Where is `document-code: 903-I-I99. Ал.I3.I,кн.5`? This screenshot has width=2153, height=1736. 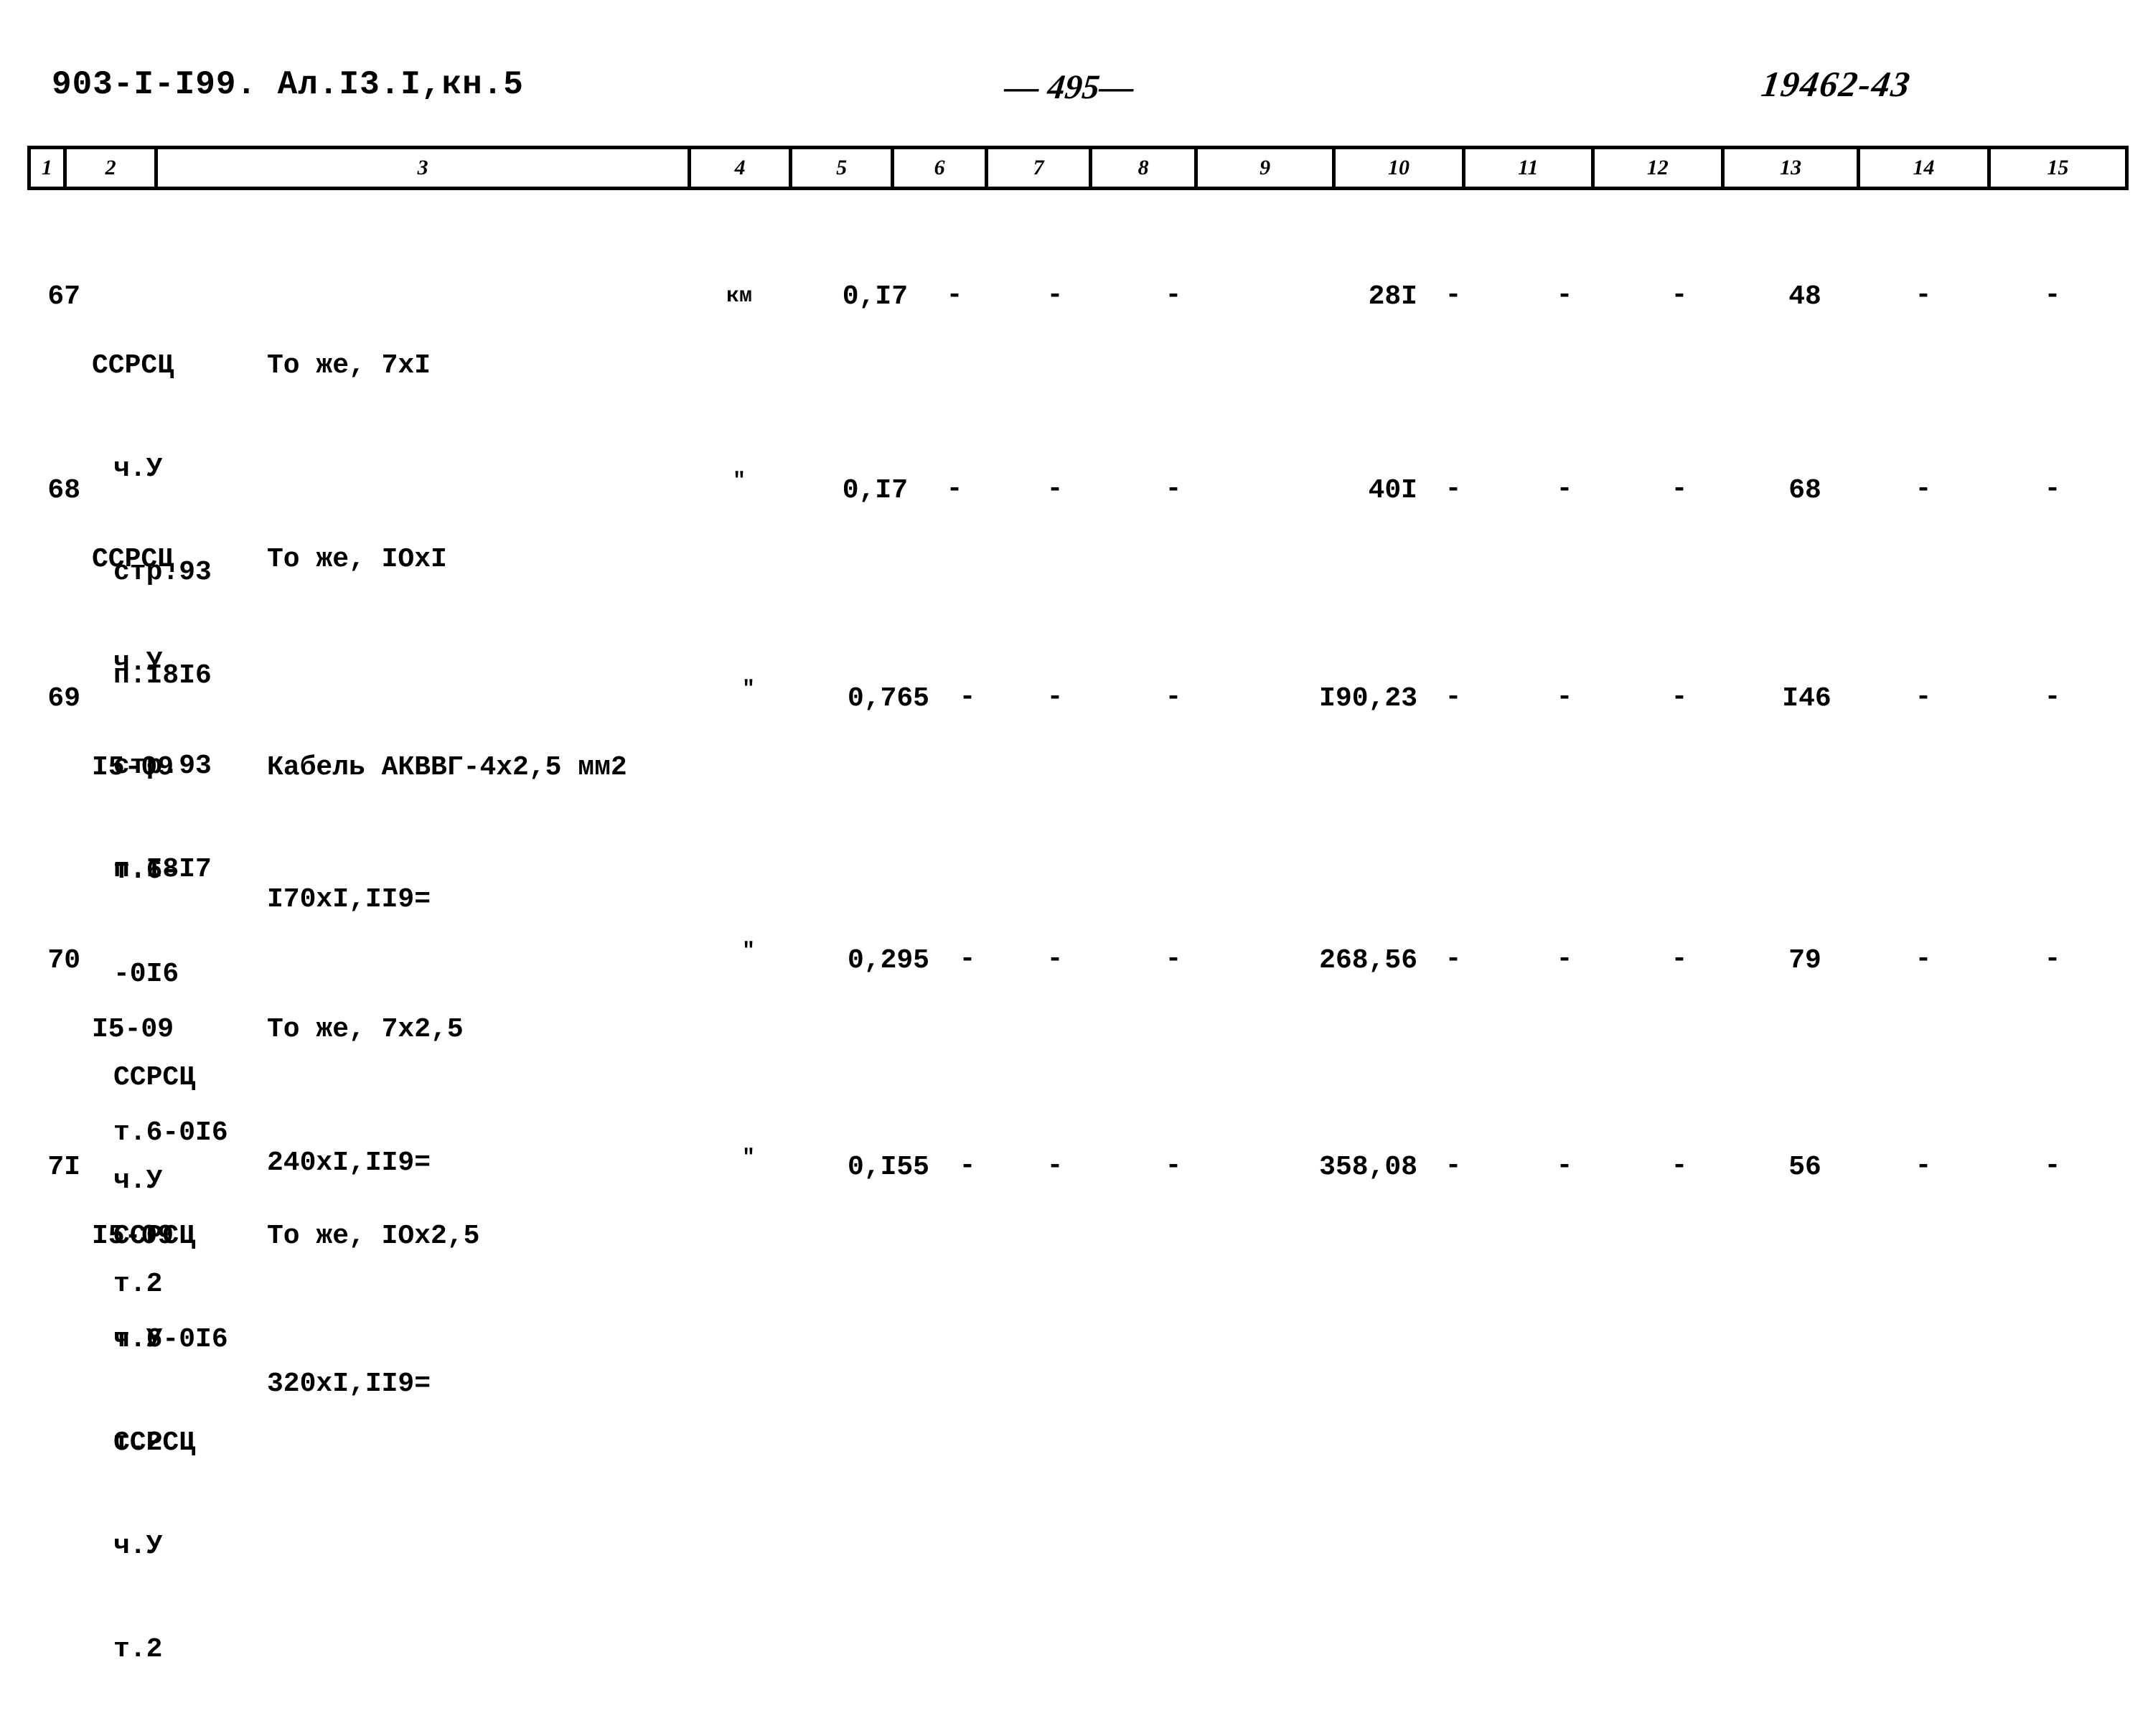 document-code: 903-I-I99. Ал.I3.I,кн.5 is located at coordinates (288, 84).